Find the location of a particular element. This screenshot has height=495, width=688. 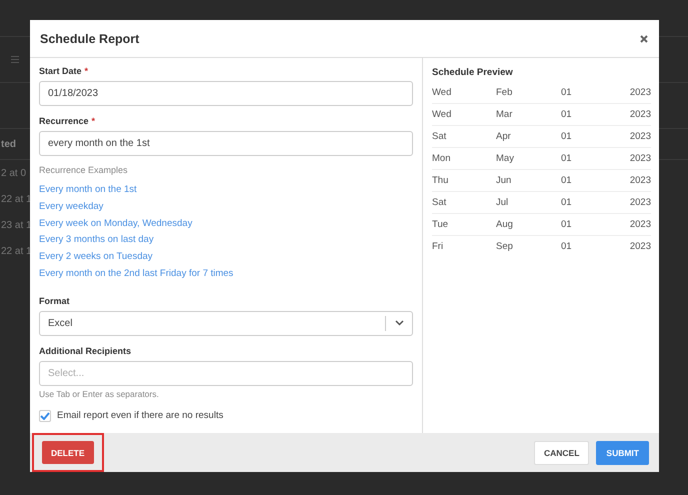

table-cell-text: Aug is located at coordinates (505, 224).